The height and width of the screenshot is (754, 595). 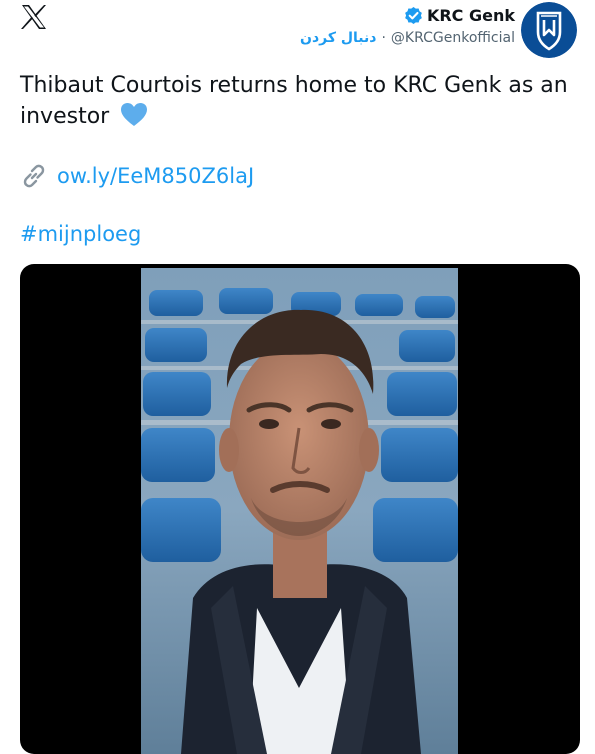 I want to click on tweet-link: ow.ly/EeM850Z6laJ, so click(x=155, y=176).